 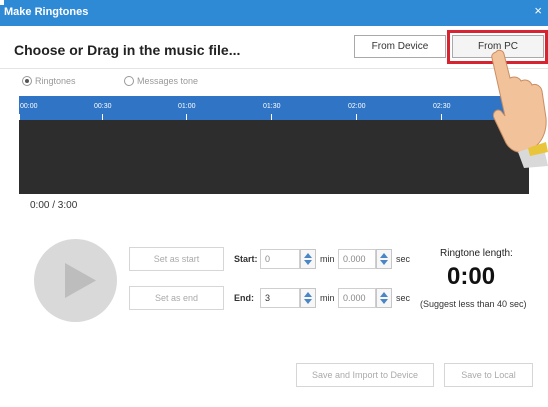 I want to click on end-label: End:, so click(x=244, y=298).